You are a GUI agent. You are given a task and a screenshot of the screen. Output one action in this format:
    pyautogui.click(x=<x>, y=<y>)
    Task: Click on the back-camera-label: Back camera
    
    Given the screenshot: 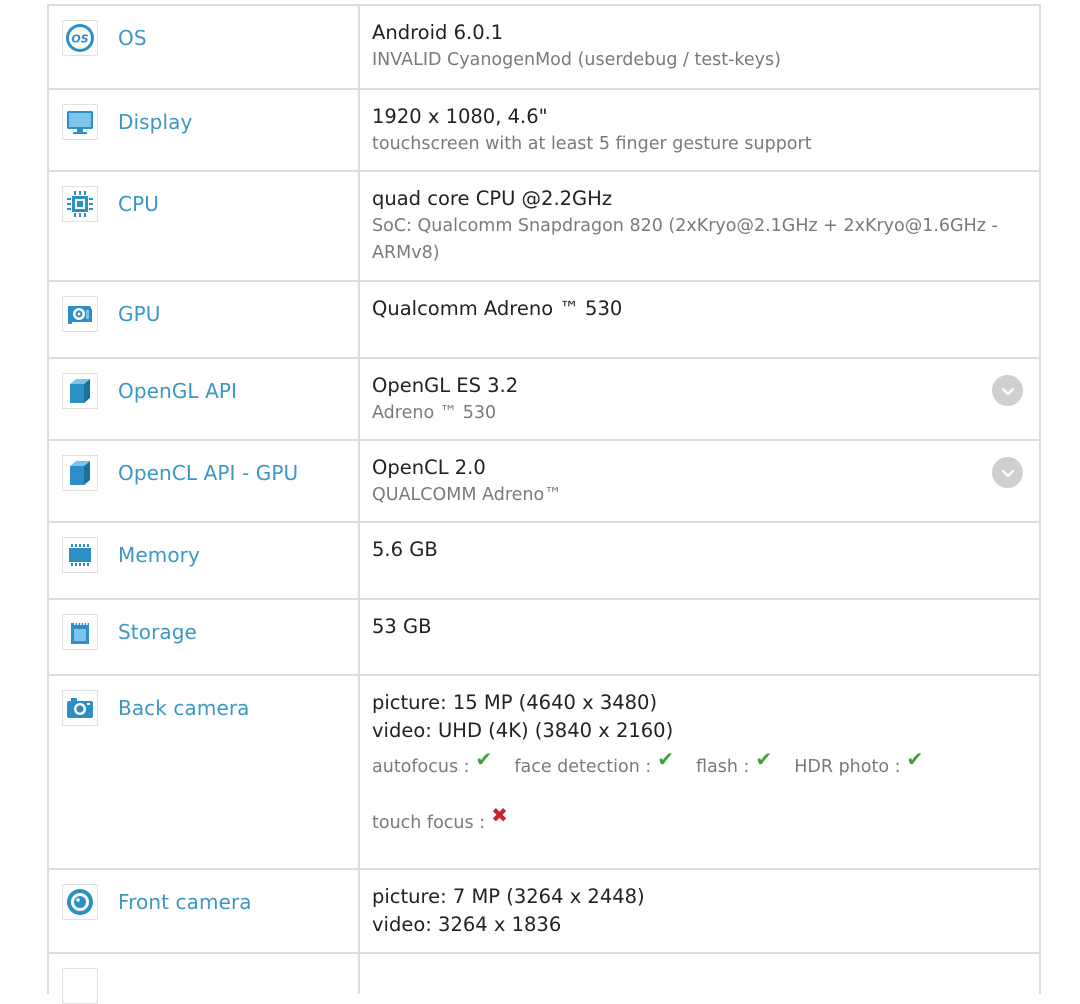 What is the action you would take?
    pyautogui.click(x=184, y=708)
    